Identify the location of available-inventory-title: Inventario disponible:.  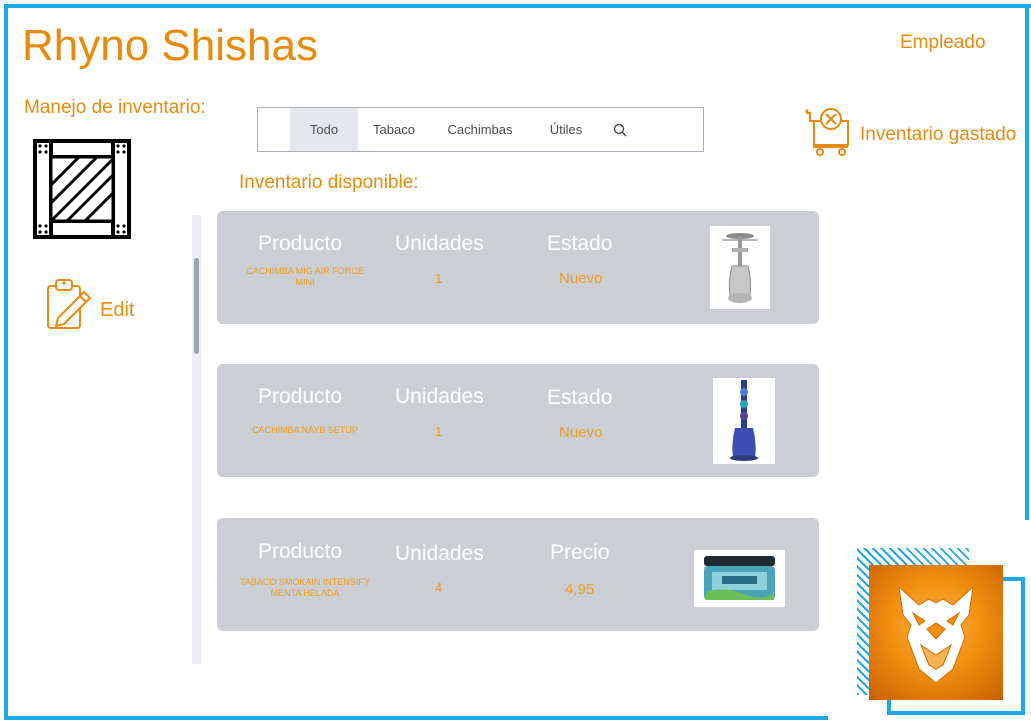
(329, 182).